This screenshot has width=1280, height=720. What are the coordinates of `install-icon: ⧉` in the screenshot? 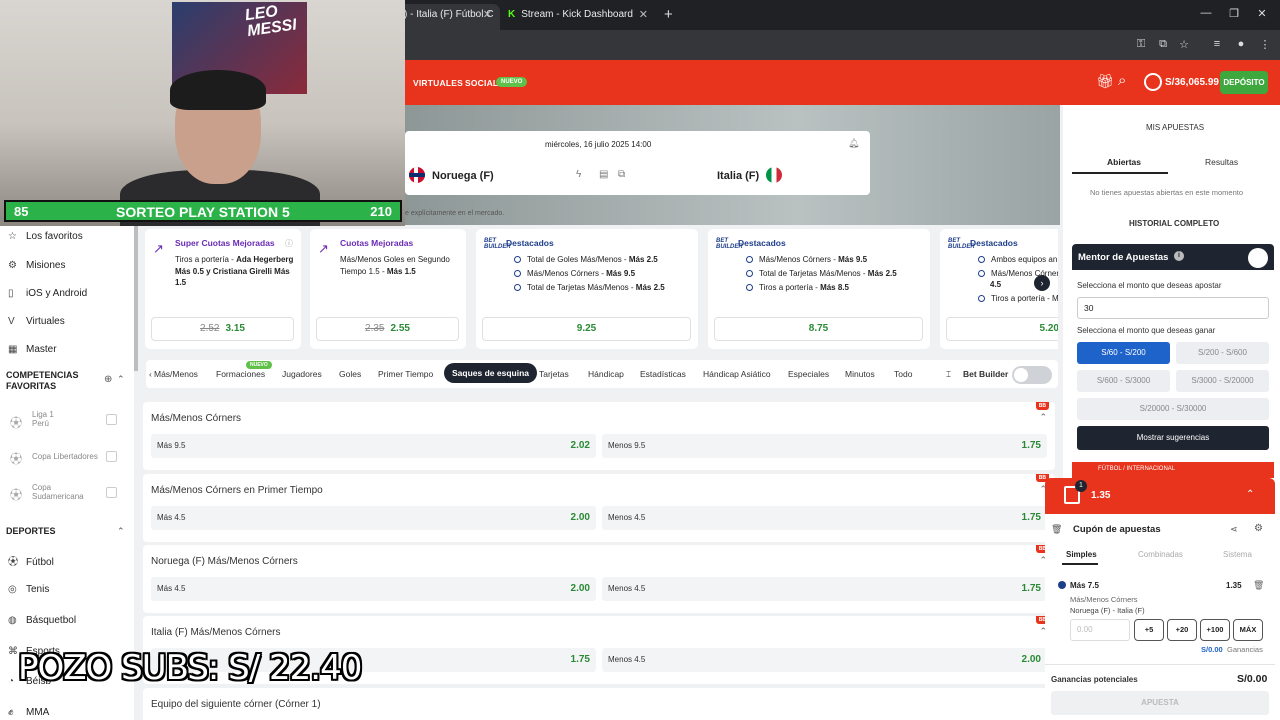 It's located at (1163, 44).